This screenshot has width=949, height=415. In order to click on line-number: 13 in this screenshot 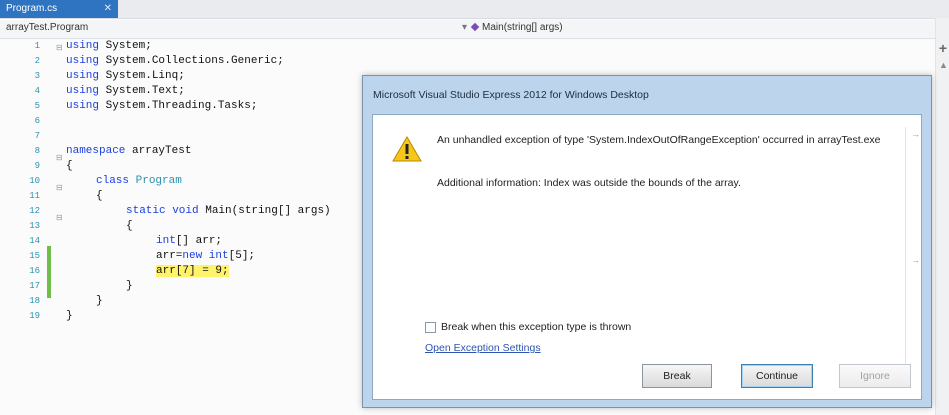, I will do `click(34, 226)`.